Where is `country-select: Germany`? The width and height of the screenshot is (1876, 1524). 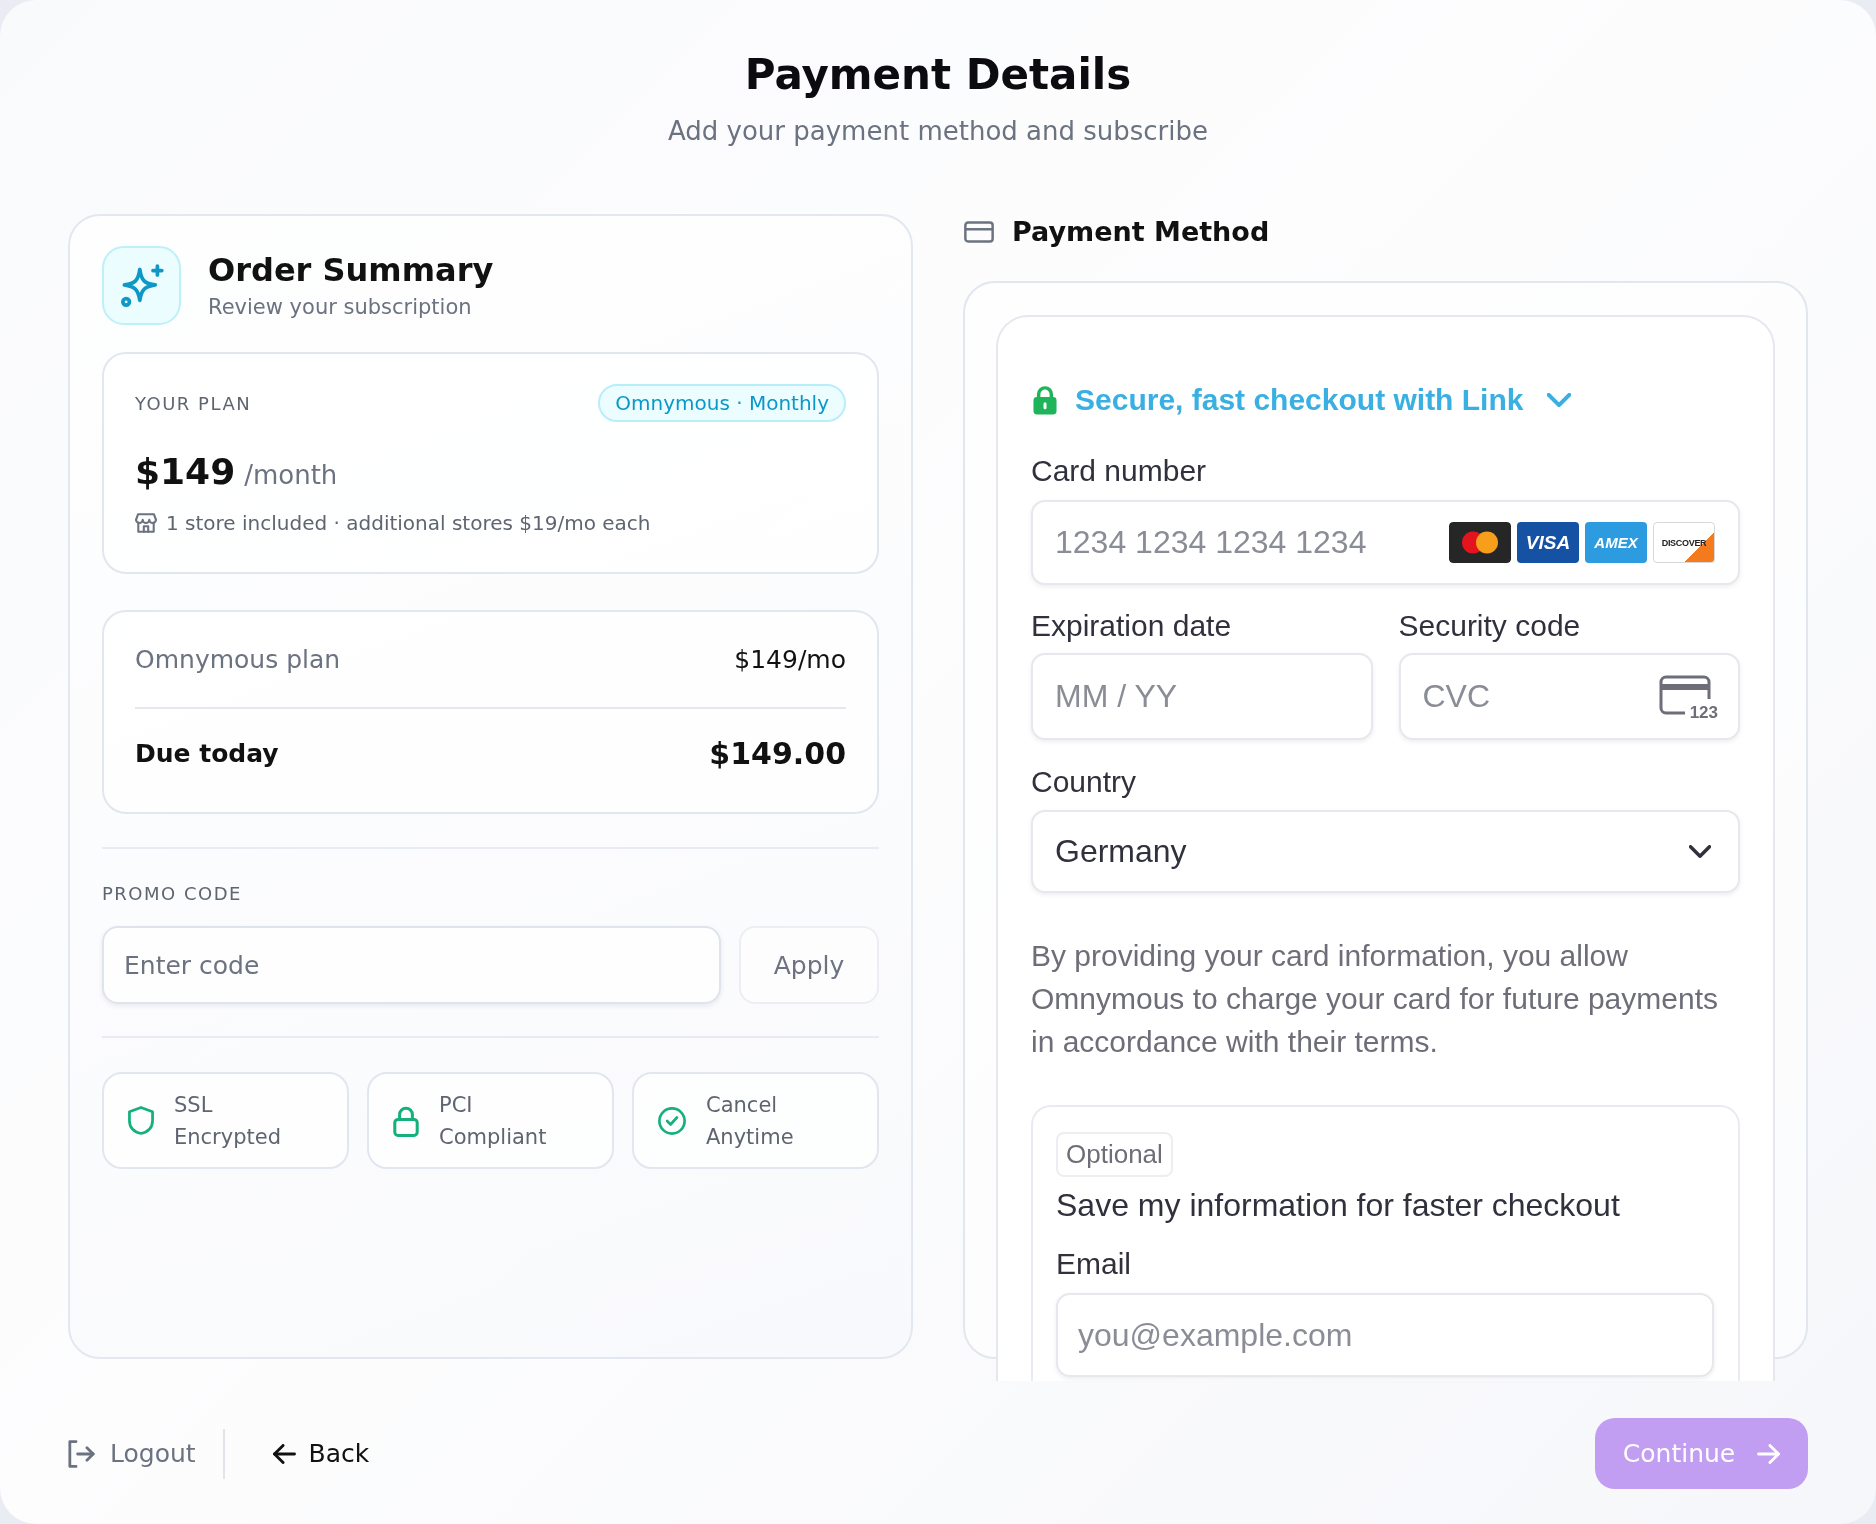 country-select: Germany is located at coordinates (1385, 851).